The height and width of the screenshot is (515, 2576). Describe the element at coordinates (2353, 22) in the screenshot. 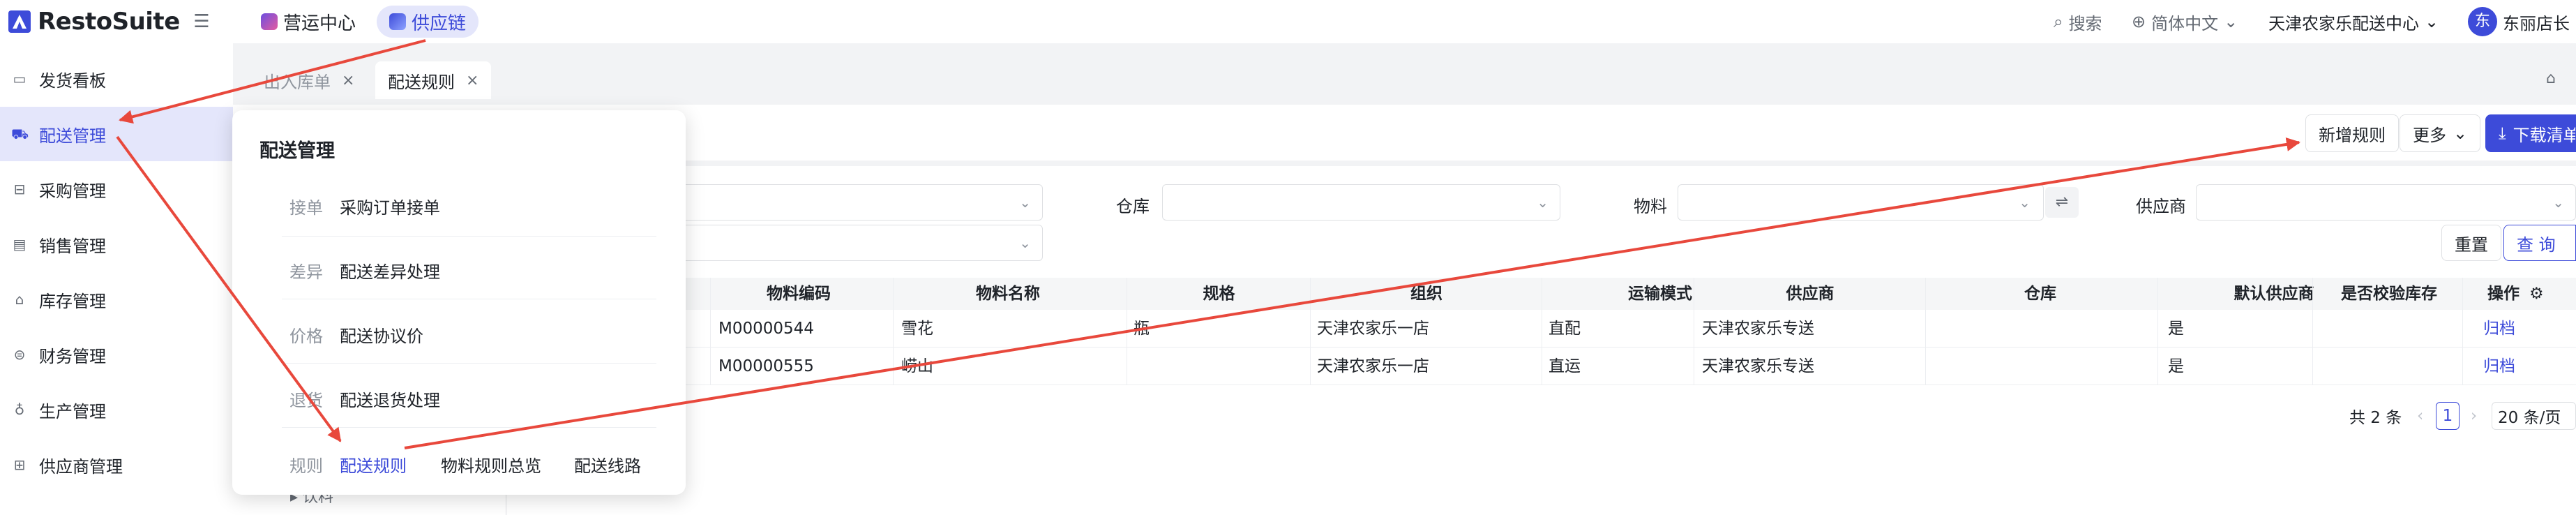

I see `org-select: 天津农家乐配送中心 ⌄` at that location.